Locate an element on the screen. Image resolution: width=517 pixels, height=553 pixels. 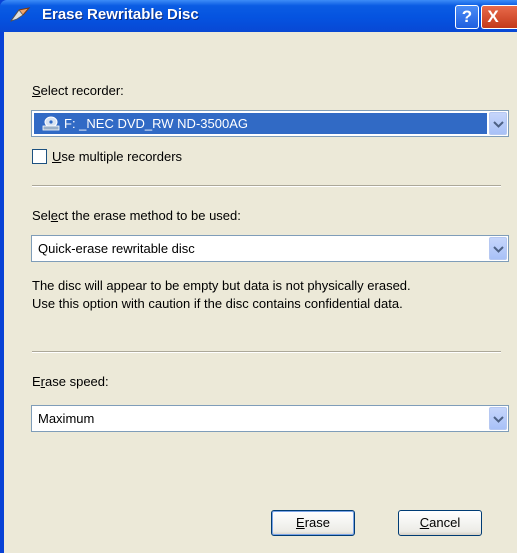
erase-speed-dropdown-arrow is located at coordinates (498, 418).